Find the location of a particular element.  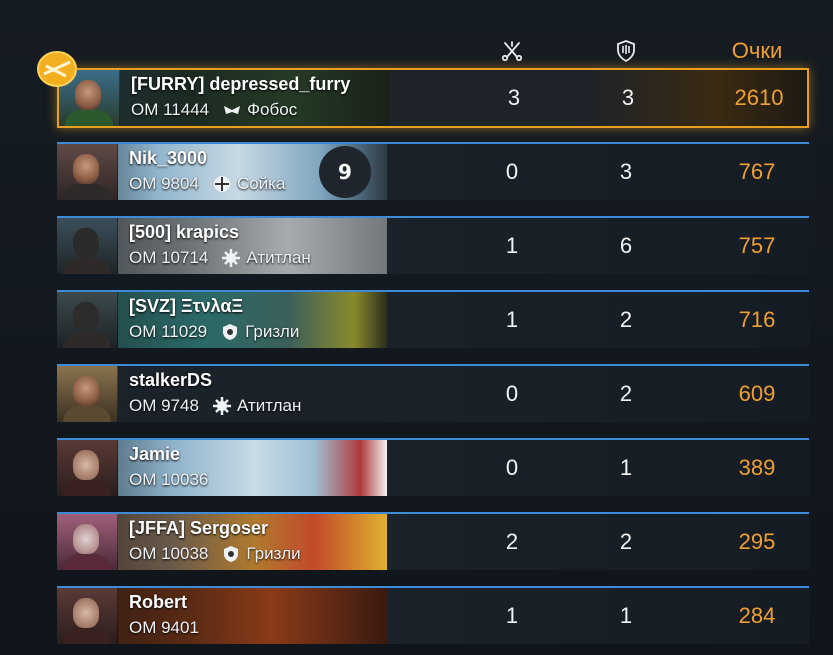

score-value: 609 is located at coordinates (757, 393).